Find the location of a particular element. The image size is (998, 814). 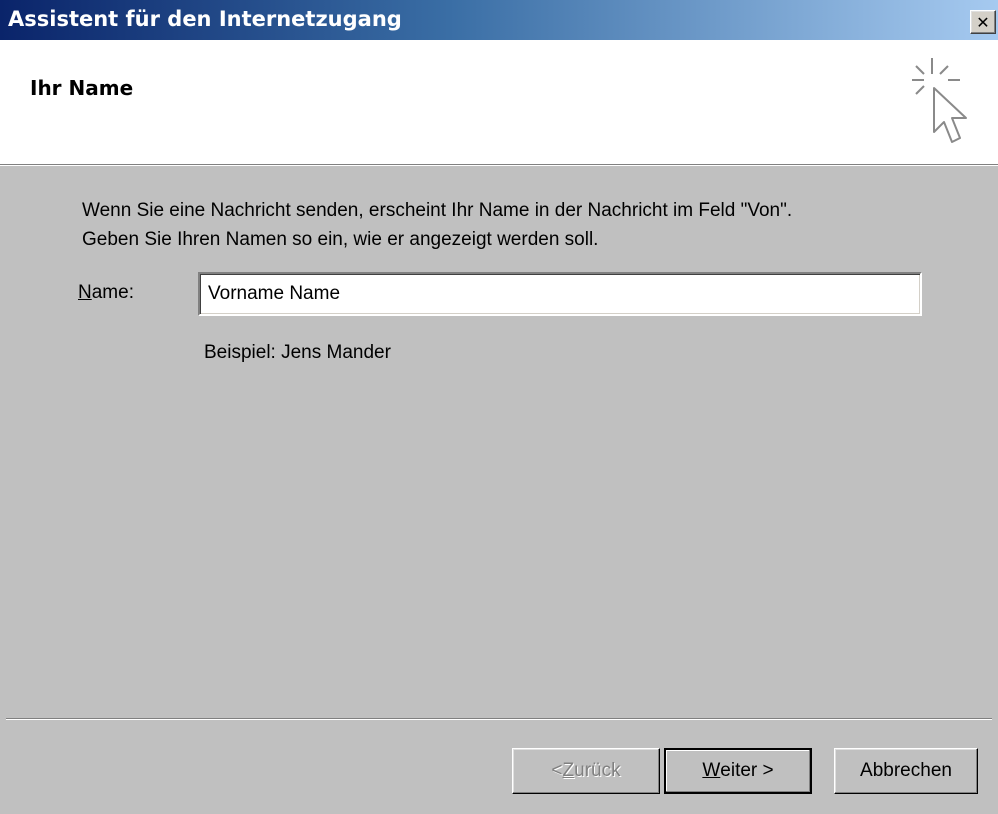

name-input is located at coordinates (560, 294).